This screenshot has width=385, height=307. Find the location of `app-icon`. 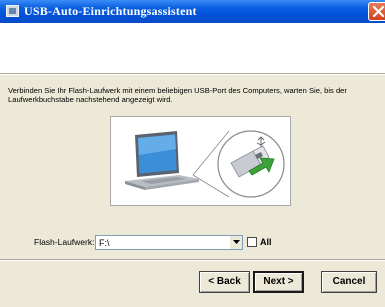

app-icon is located at coordinates (12, 11).